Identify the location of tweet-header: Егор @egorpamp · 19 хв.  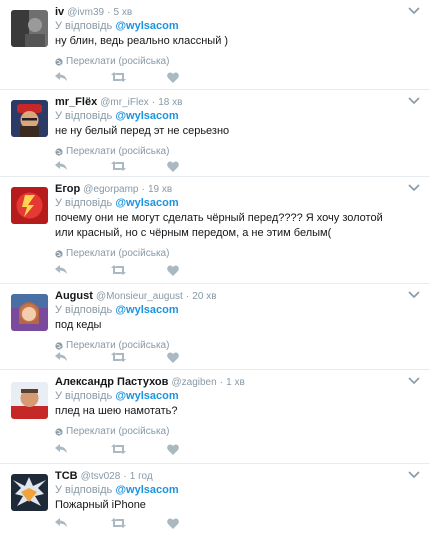
(227, 189).